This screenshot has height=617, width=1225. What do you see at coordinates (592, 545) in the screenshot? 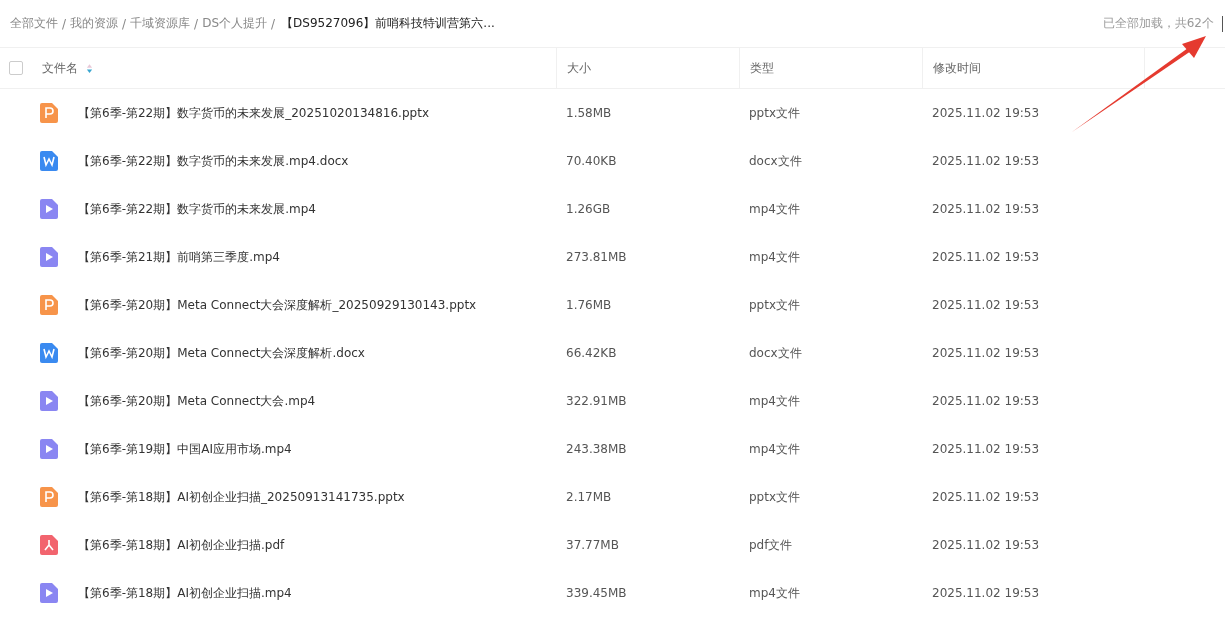
I see `file-size: 37.77MB` at bounding box center [592, 545].